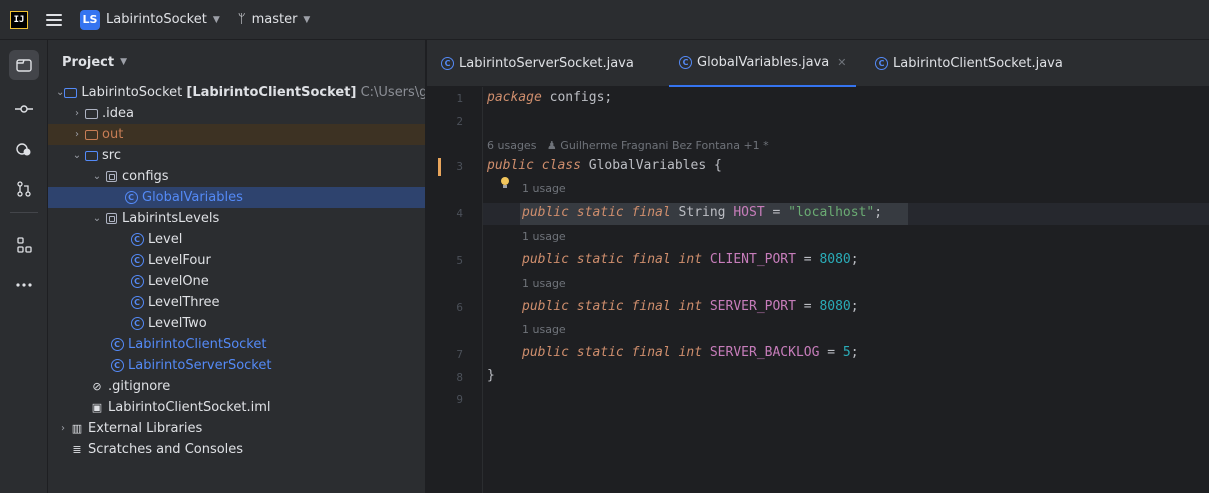  Describe the element at coordinates (118, 113) in the screenshot. I see `tree-label: .idea` at that location.